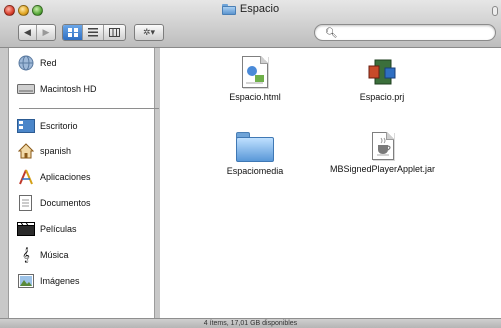 This screenshot has height=328, width=501. I want to click on icon-view-icon, so click(72, 32).